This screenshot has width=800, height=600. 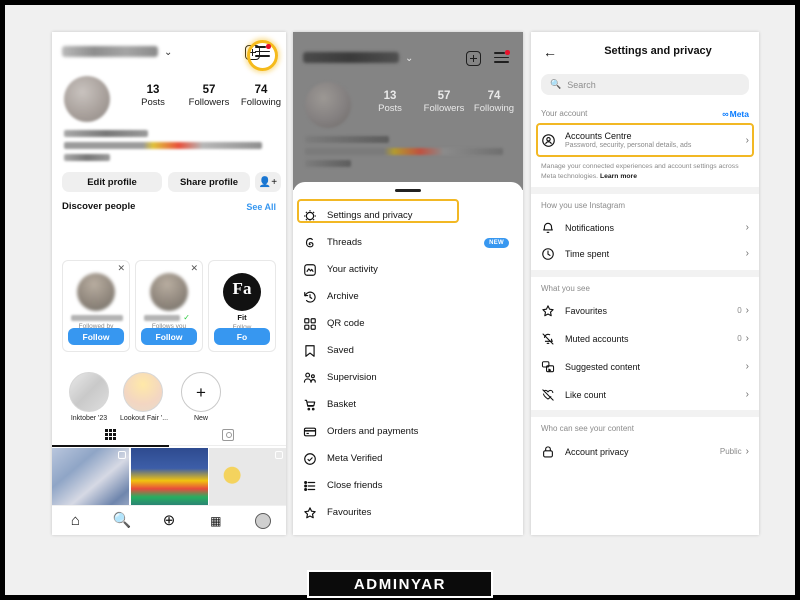 I want to click on nav-home: ⌂, so click(x=75, y=520).